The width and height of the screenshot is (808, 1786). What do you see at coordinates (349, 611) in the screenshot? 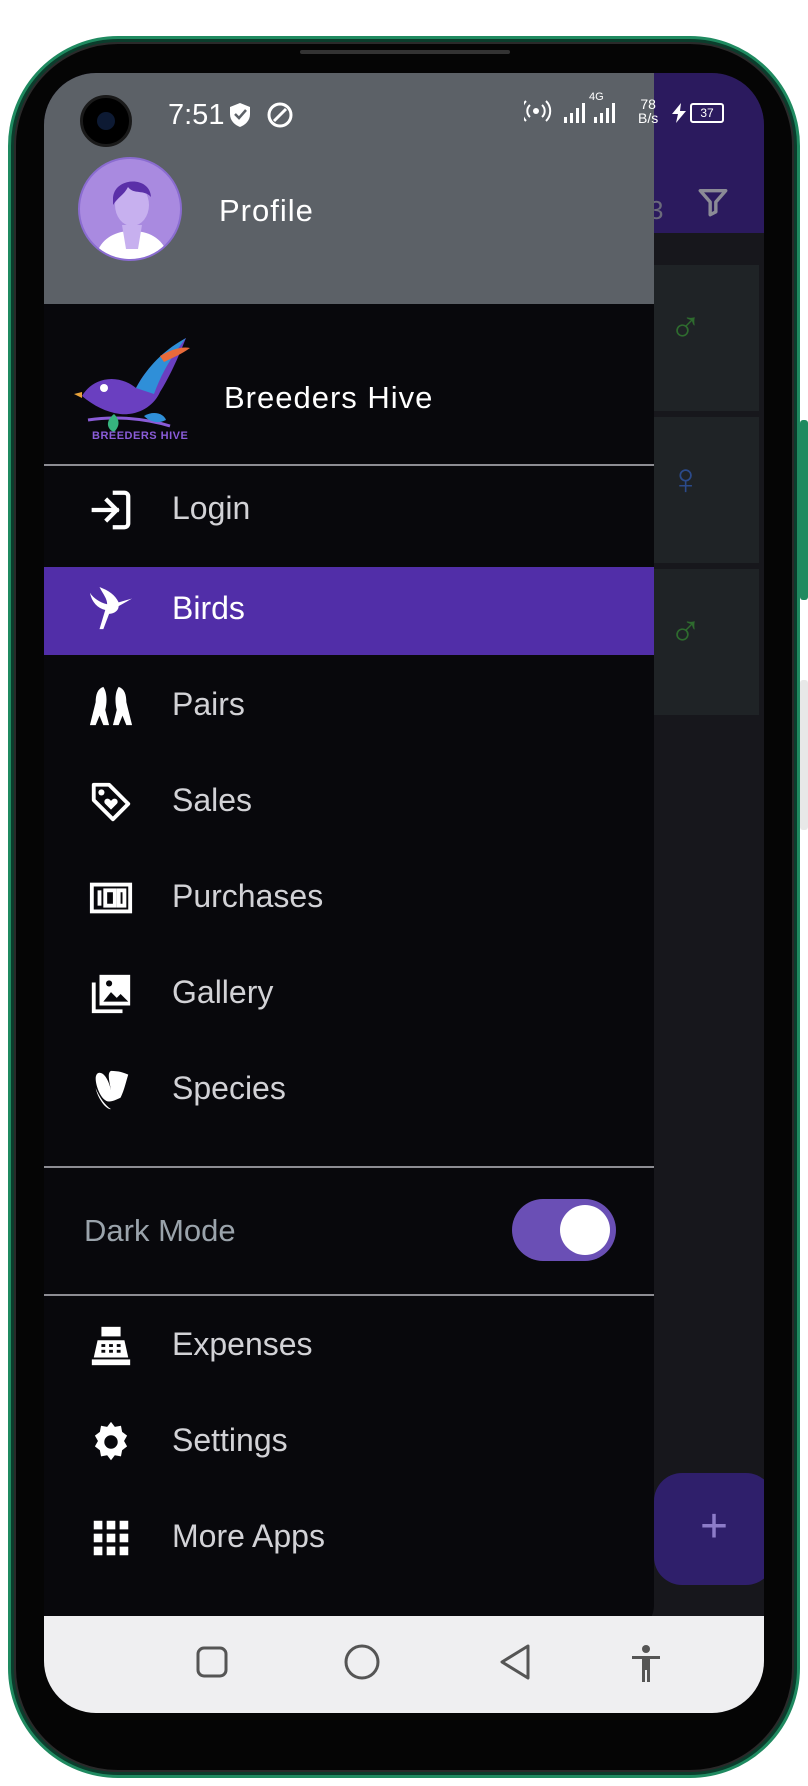
I see `menu-item-birds: Birds` at bounding box center [349, 611].